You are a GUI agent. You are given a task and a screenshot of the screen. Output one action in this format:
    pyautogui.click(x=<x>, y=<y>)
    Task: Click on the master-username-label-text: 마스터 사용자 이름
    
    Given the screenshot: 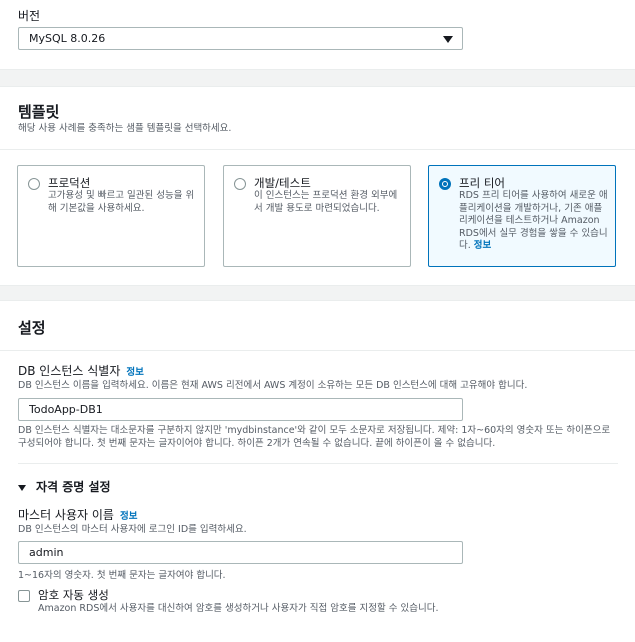 What is the action you would take?
    pyautogui.click(x=66, y=515)
    